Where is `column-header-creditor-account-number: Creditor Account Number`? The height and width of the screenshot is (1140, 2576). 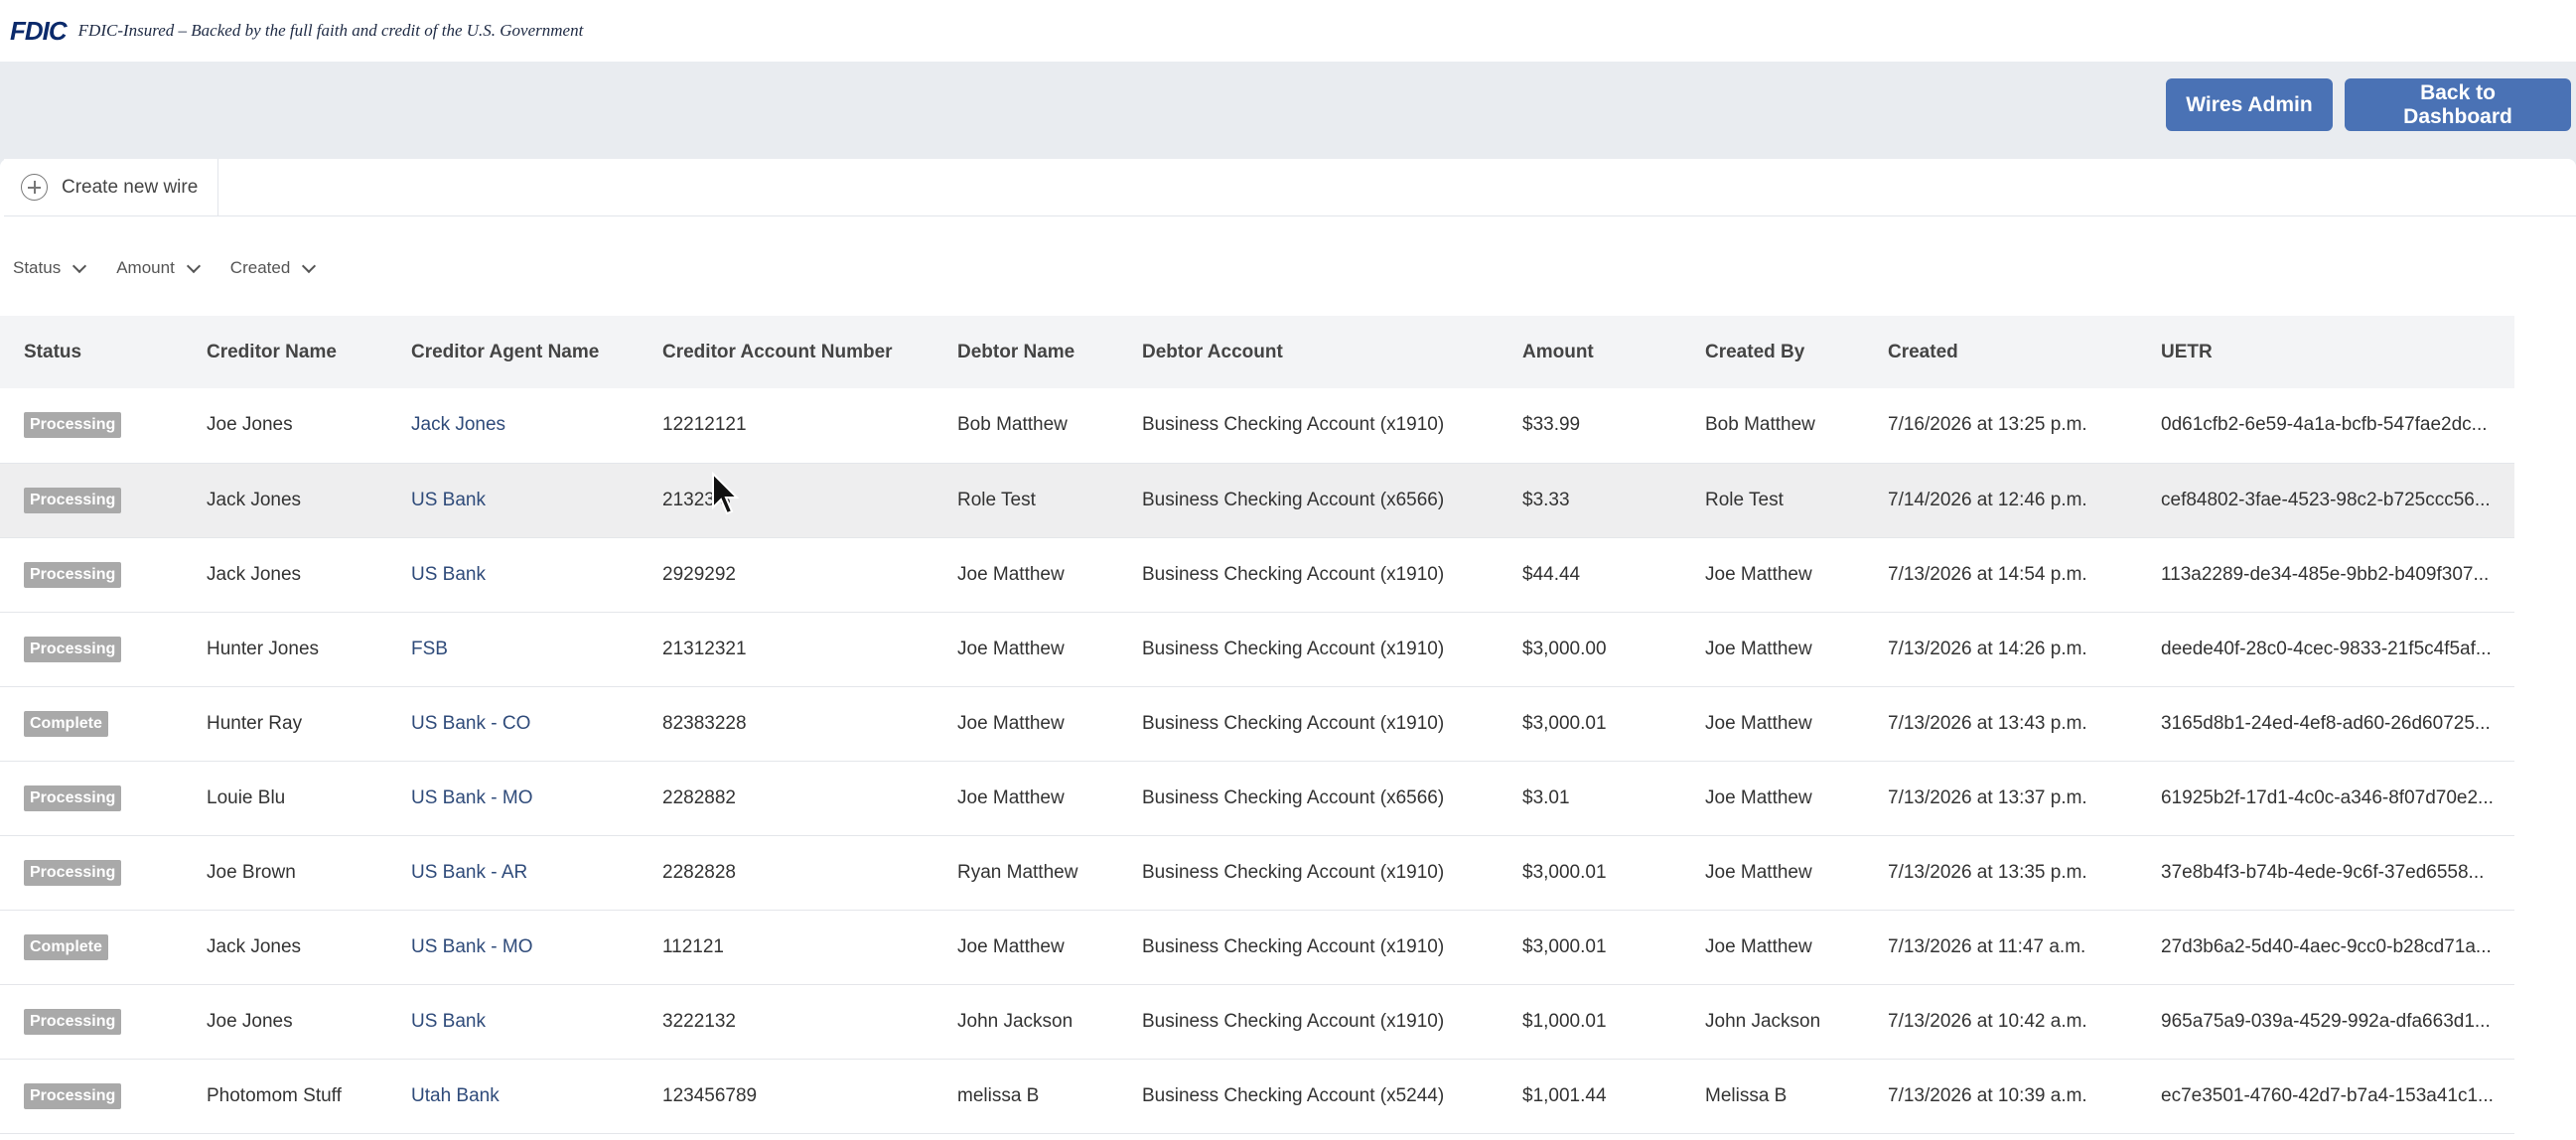 column-header-creditor-account-number: Creditor Account Number is located at coordinates (786, 352).